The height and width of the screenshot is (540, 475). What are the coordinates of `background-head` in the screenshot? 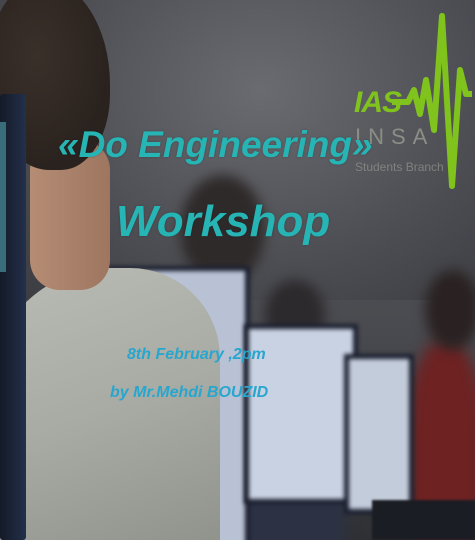 It's located at (450, 310).